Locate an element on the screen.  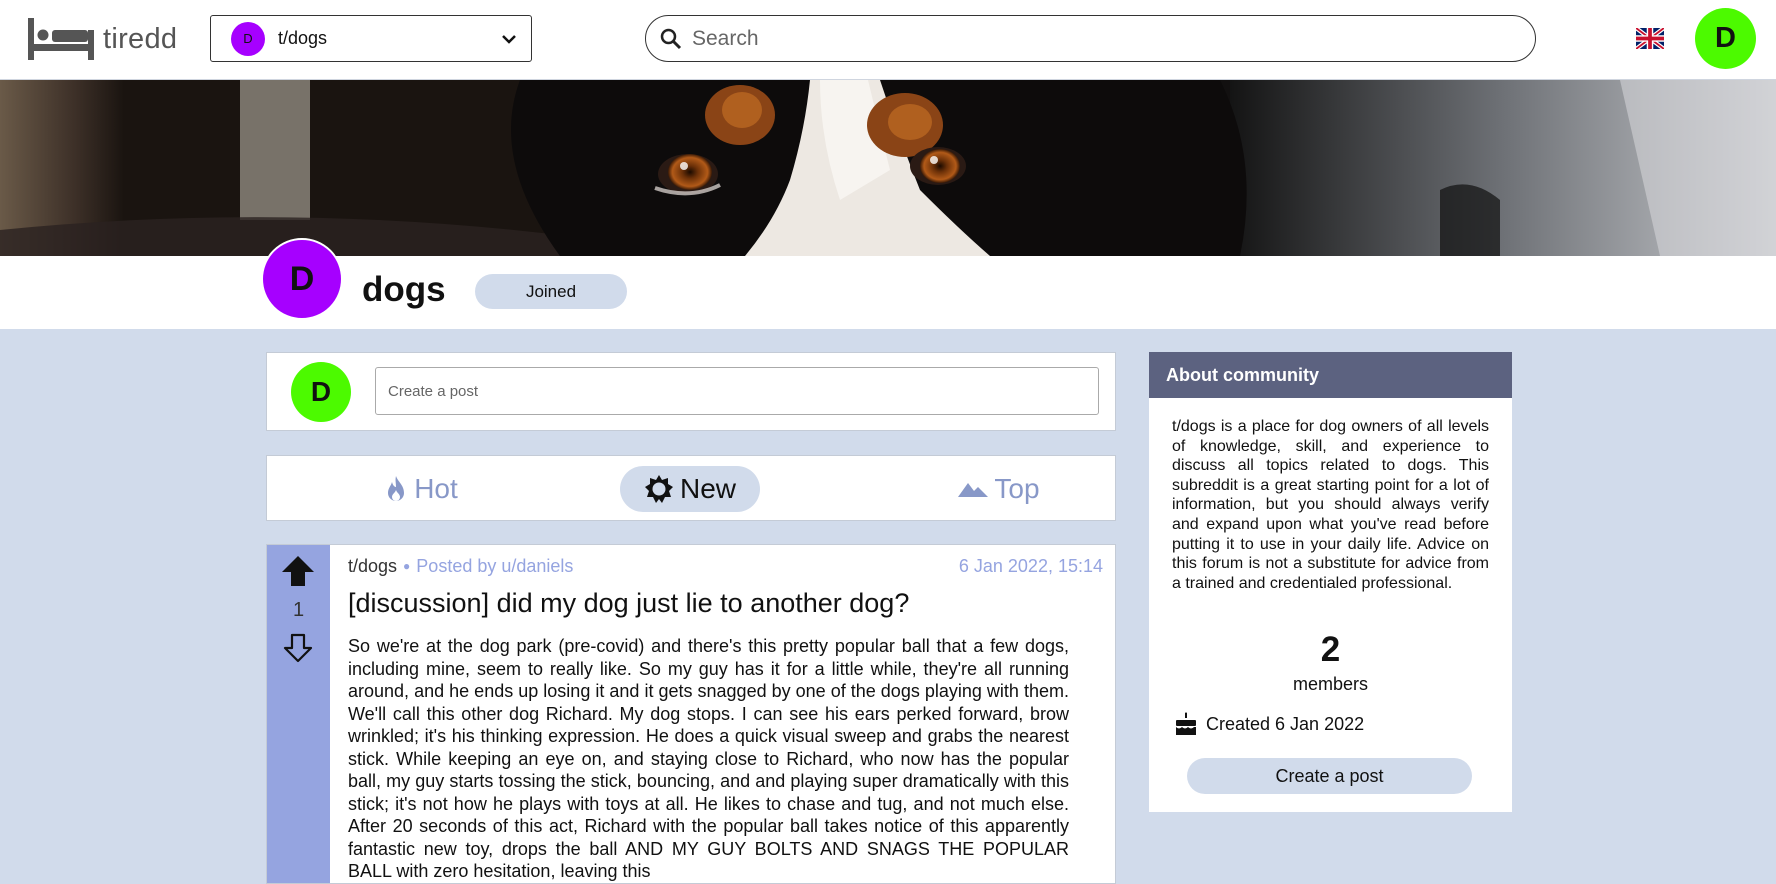
search-icon is located at coordinates (671, 38).